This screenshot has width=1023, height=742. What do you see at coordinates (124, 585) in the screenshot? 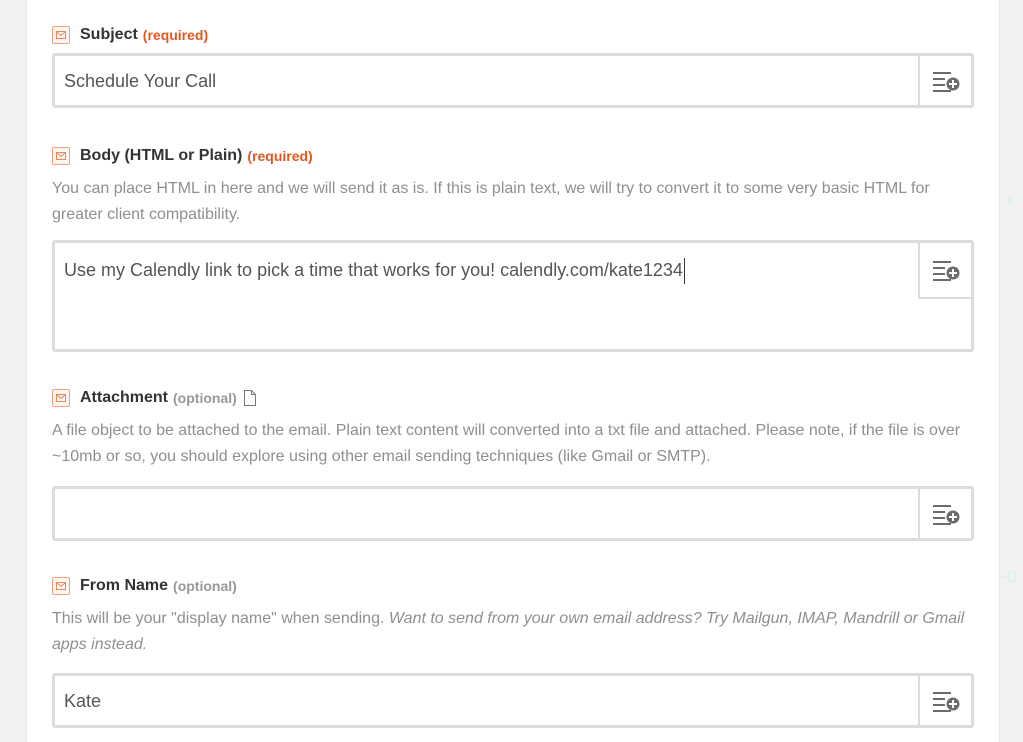
I see `from-name-label: From Name` at bounding box center [124, 585].